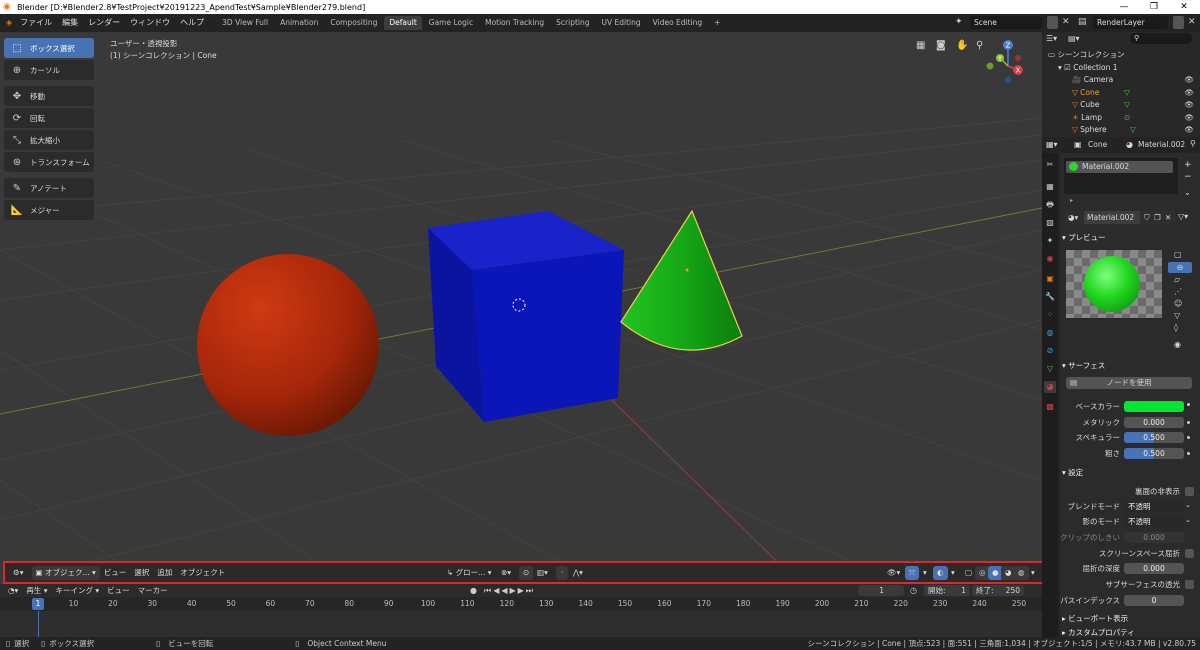 This screenshot has height=650, width=1200. Describe the element at coordinates (153, 591) in the screenshot. I see `menu-marker: マーカー` at that location.